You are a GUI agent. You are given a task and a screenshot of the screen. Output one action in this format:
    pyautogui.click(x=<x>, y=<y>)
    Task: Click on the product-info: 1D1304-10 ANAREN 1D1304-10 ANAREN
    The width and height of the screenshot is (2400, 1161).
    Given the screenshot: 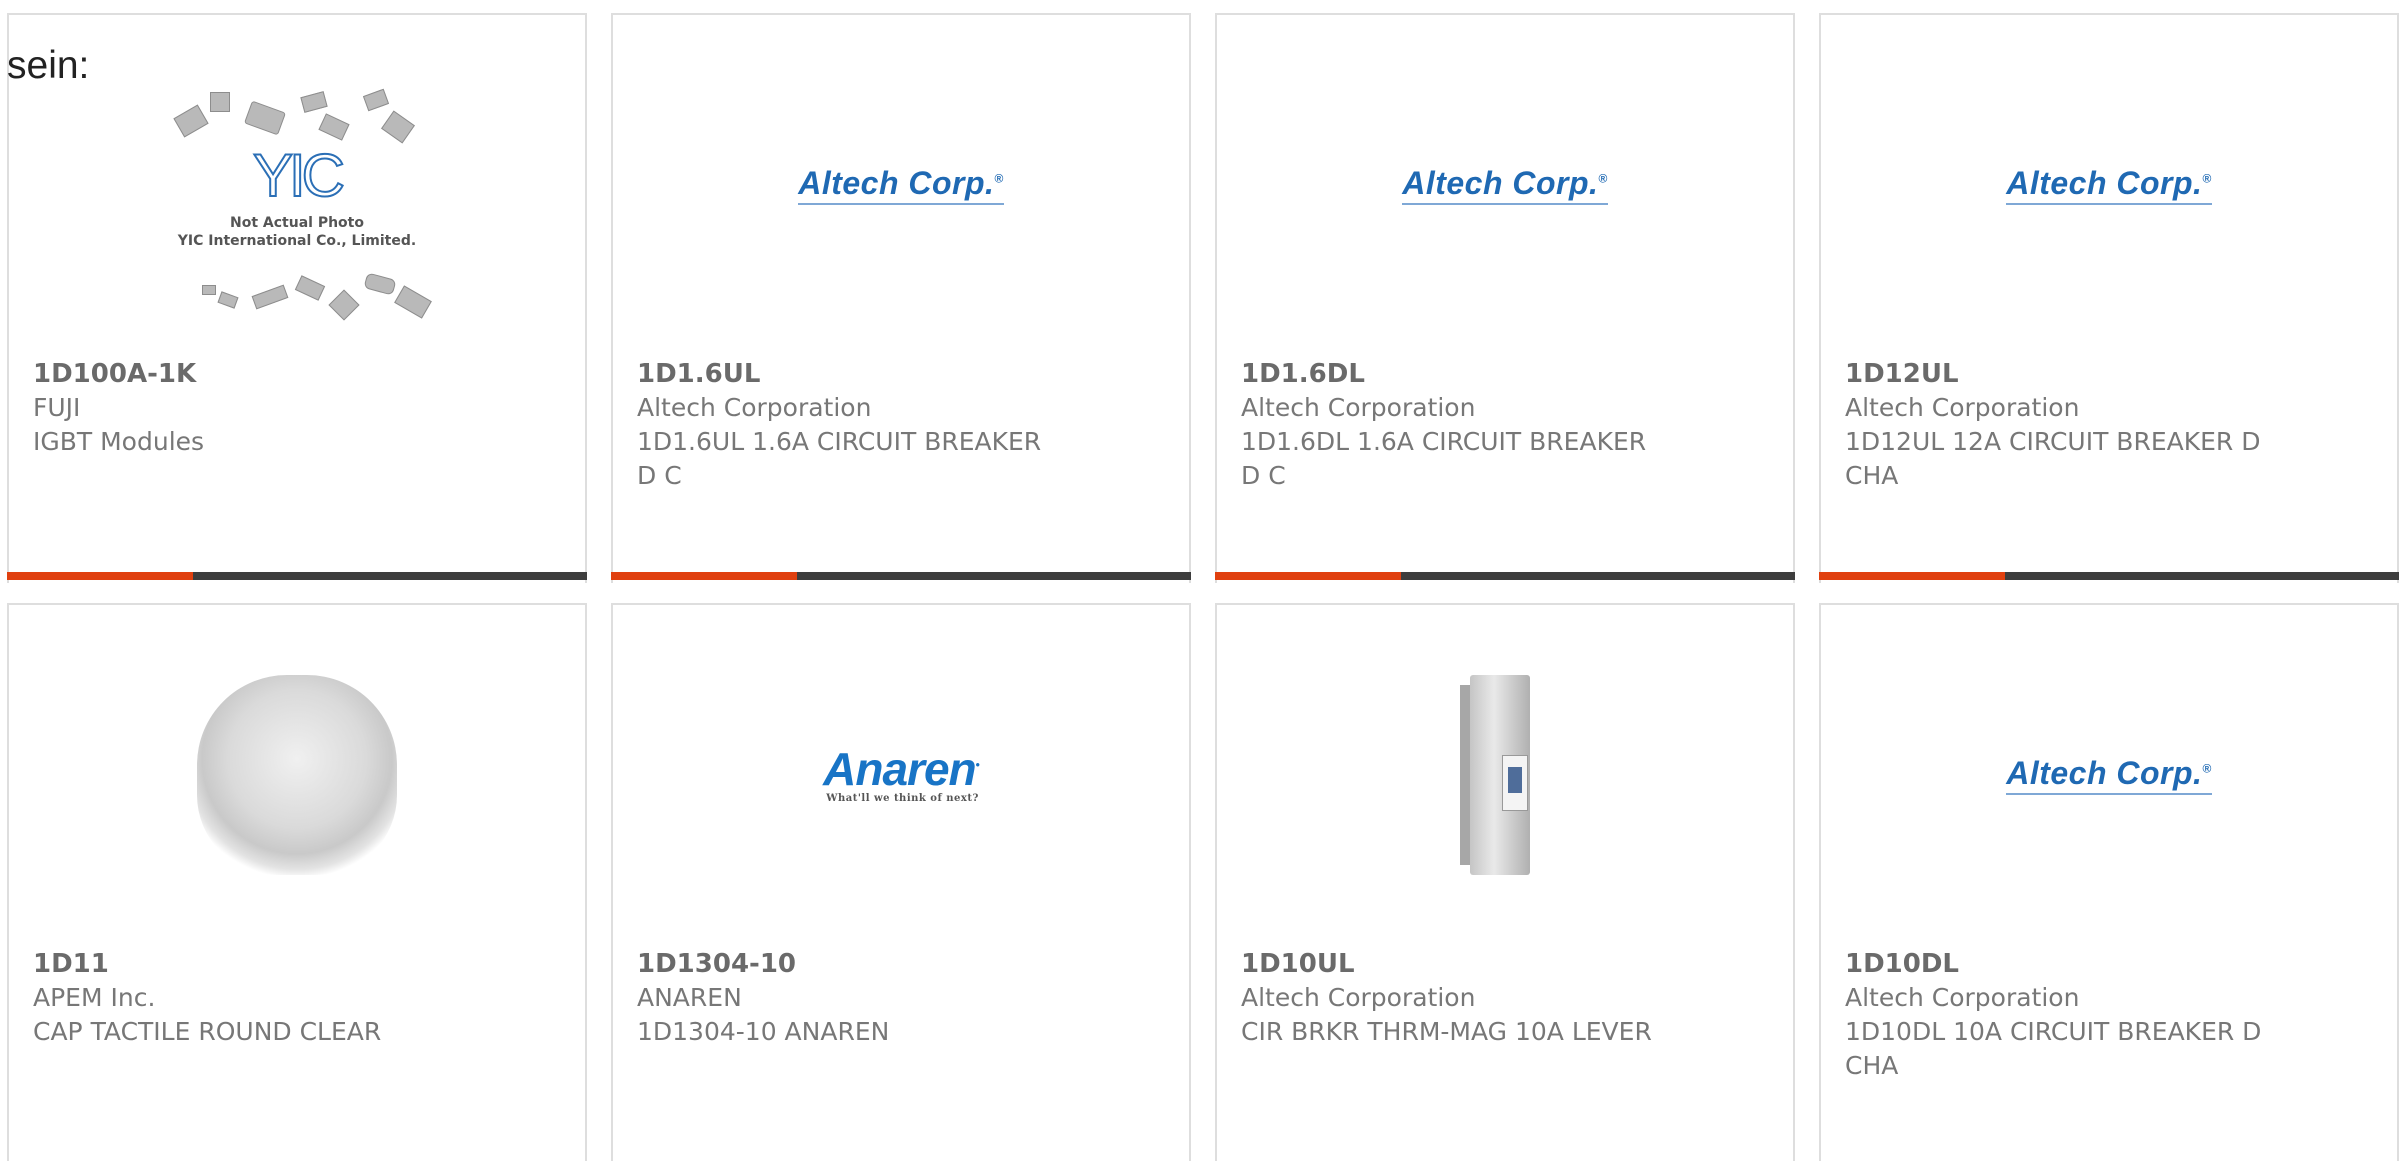 What is the action you would take?
    pyautogui.click(x=903, y=998)
    